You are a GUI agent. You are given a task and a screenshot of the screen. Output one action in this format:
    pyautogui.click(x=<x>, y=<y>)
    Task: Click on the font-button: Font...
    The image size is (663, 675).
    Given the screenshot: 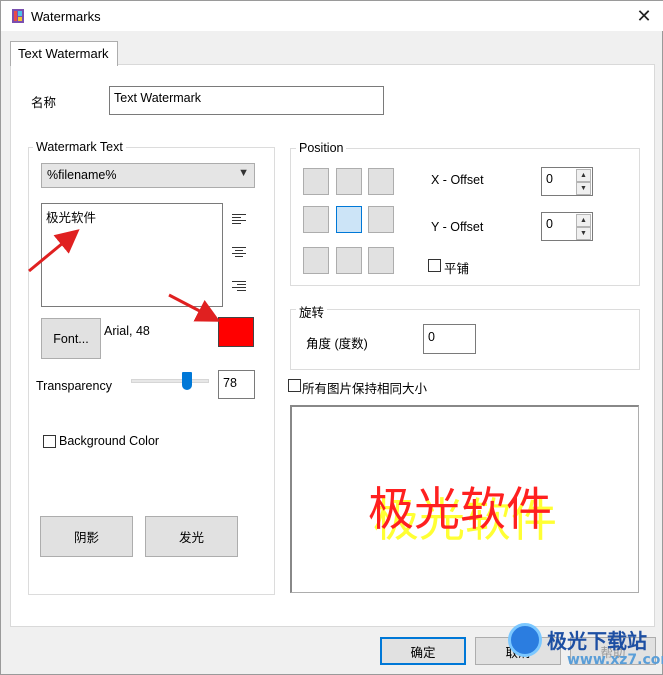 What is the action you would take?
    pyautogui.click(x=71, y=338)
    